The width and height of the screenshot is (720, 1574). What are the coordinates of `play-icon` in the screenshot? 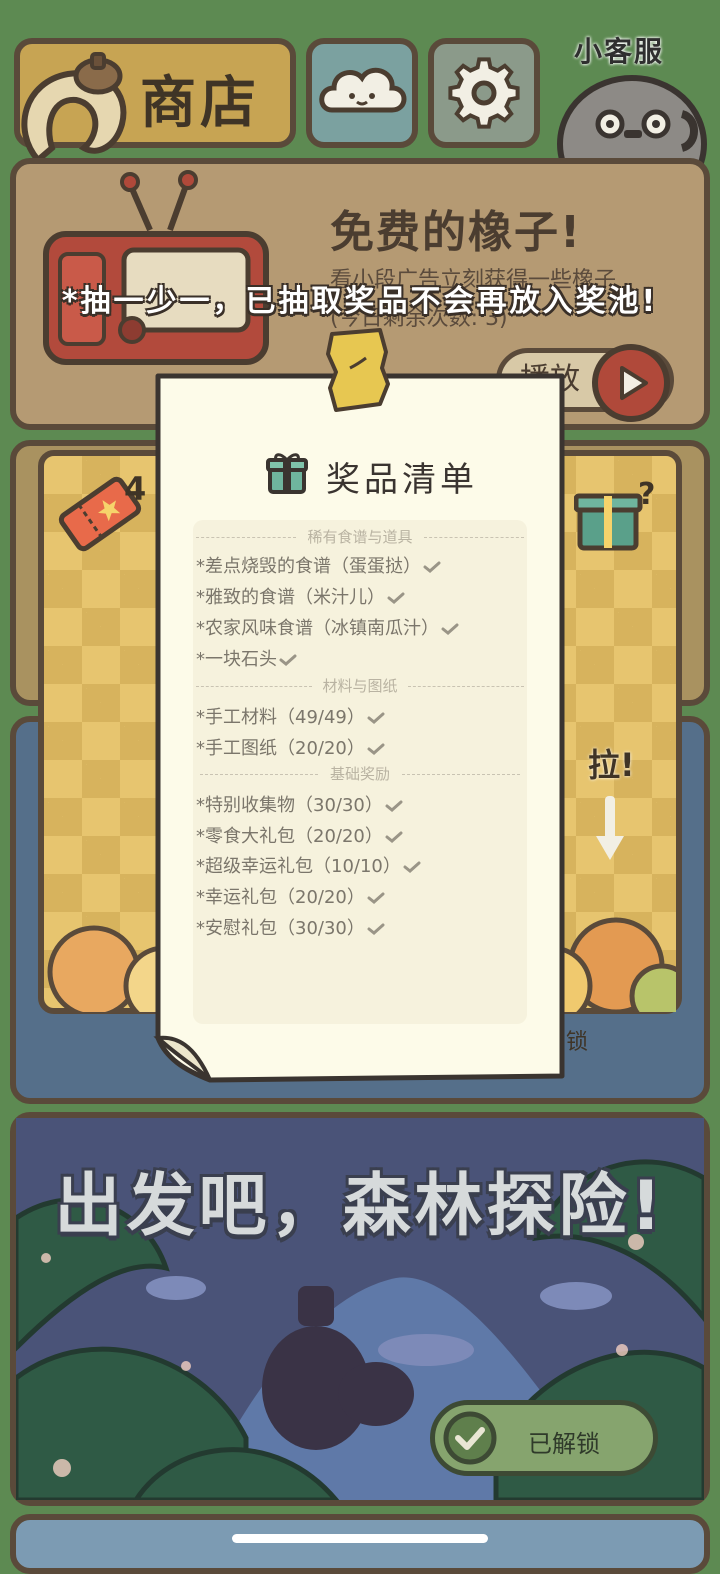 It's located at (631, 383).